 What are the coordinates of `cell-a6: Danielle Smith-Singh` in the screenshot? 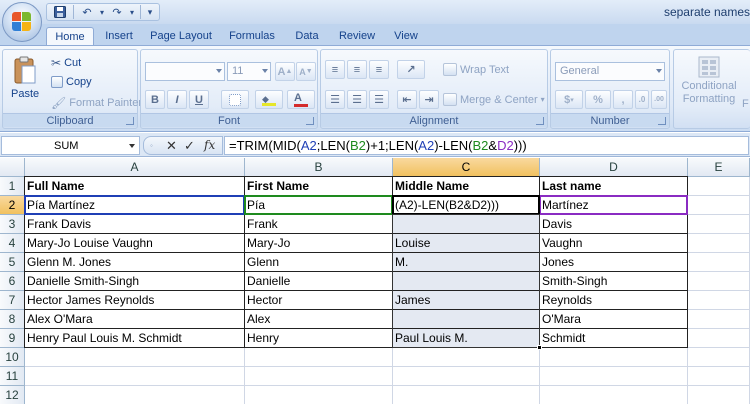 It's located at (135, 281).